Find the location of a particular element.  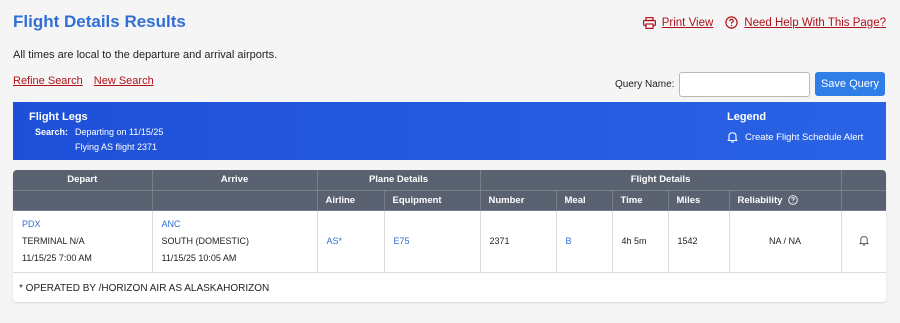

subheader-actions-empty is located at coordinates (863, 200).